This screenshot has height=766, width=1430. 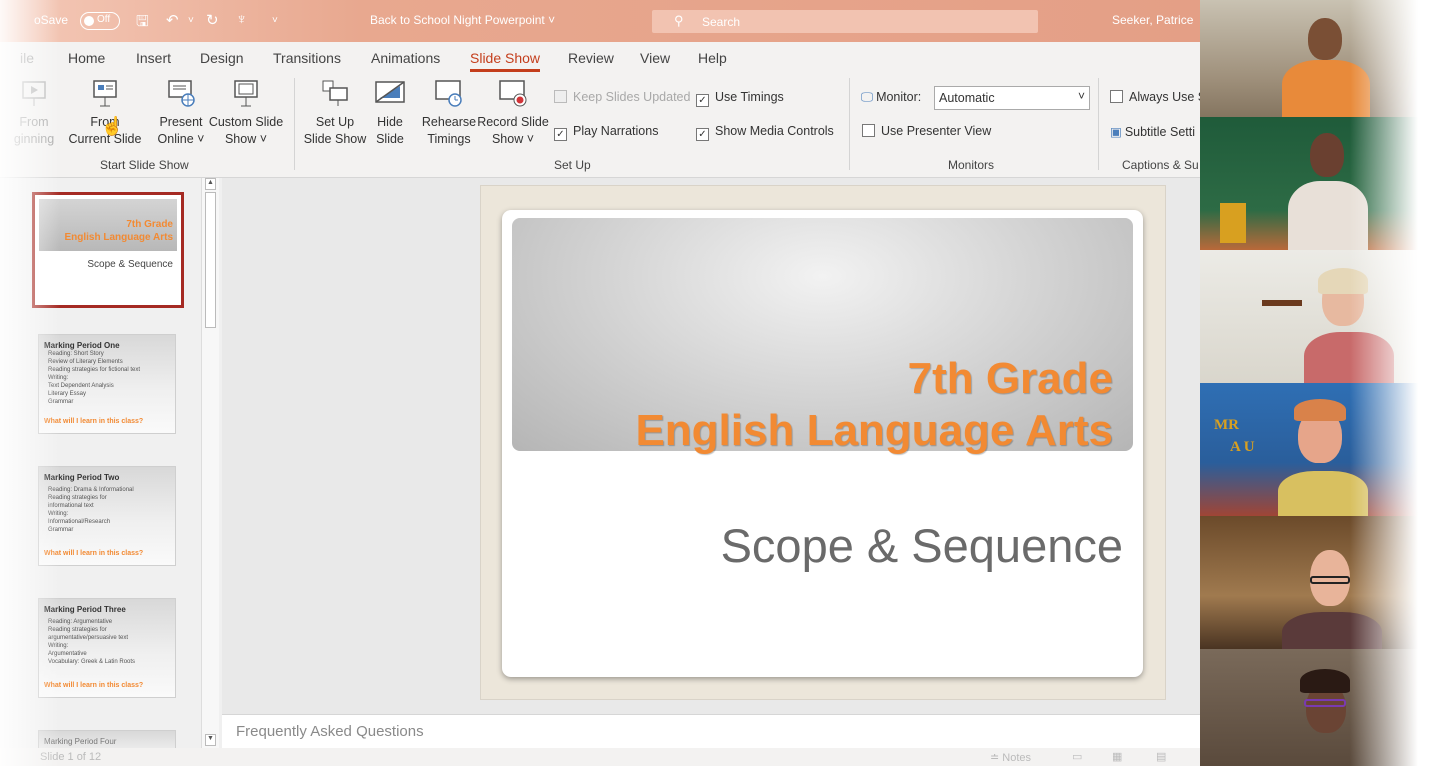 I want to click on tab-home: Home, so click(x=86, y=58).